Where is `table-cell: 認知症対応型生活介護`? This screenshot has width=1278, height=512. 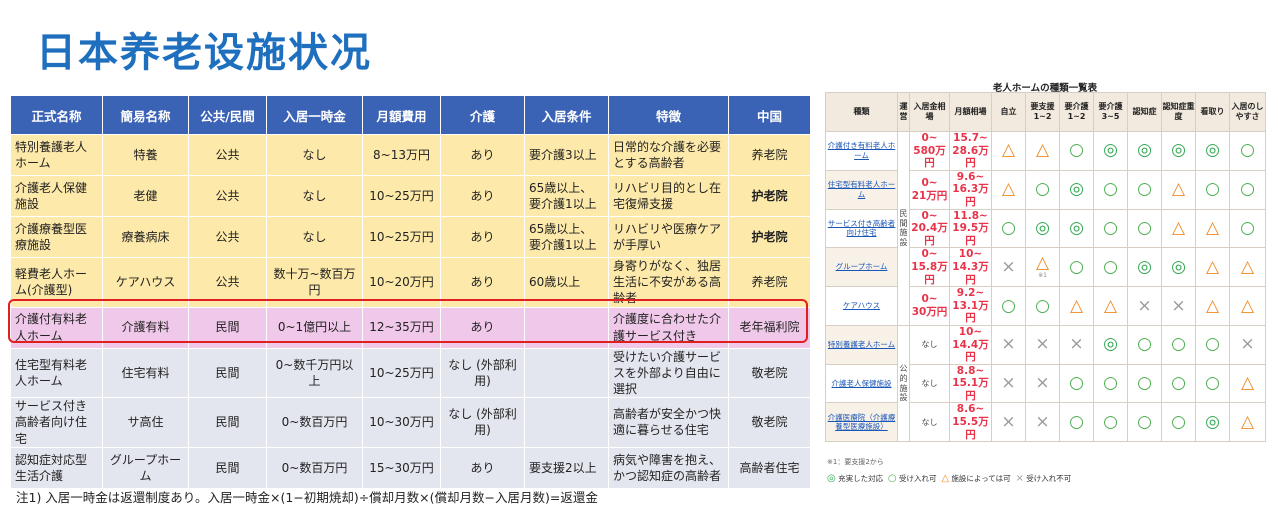
table-cell: 認知症対応型生活介護 is located at coordinates (56, 467).